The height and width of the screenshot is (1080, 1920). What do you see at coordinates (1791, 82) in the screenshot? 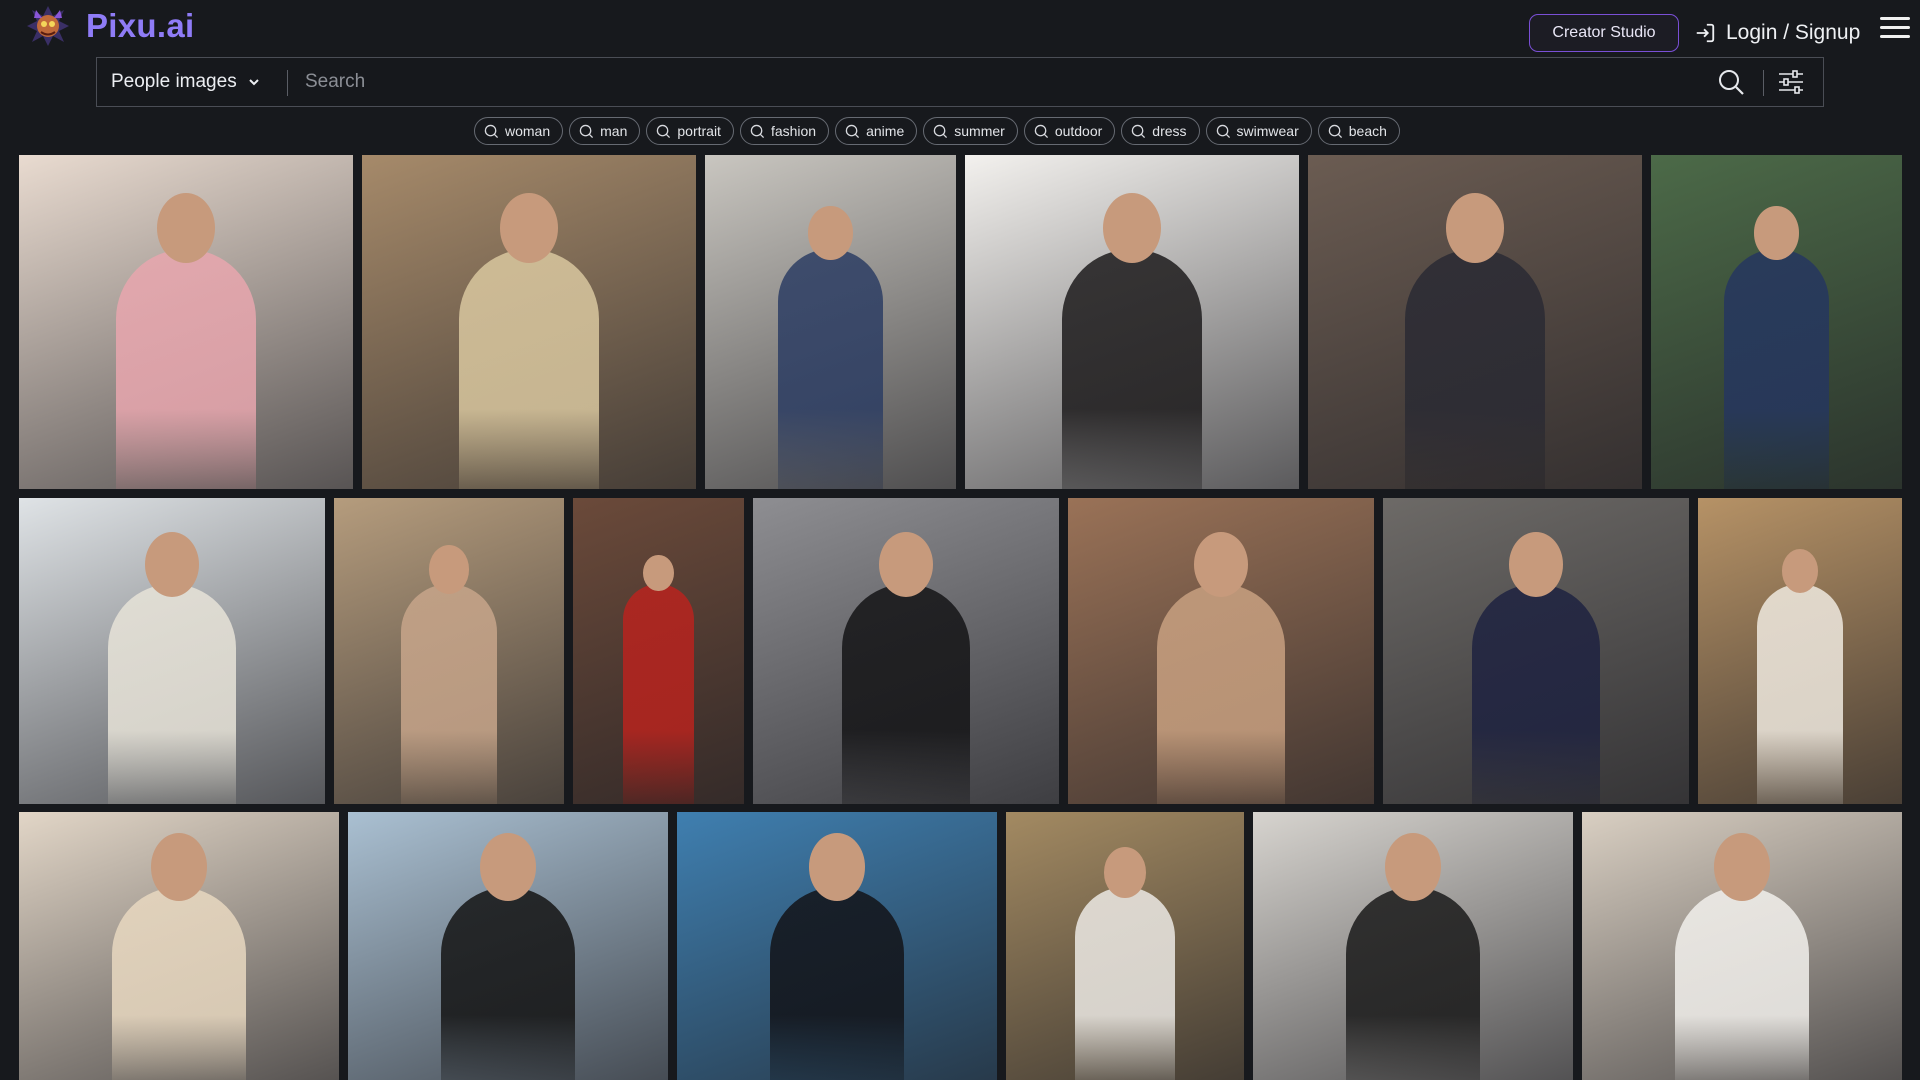
I see `filter-sliders-icon` at bounding box center [1791, 82].